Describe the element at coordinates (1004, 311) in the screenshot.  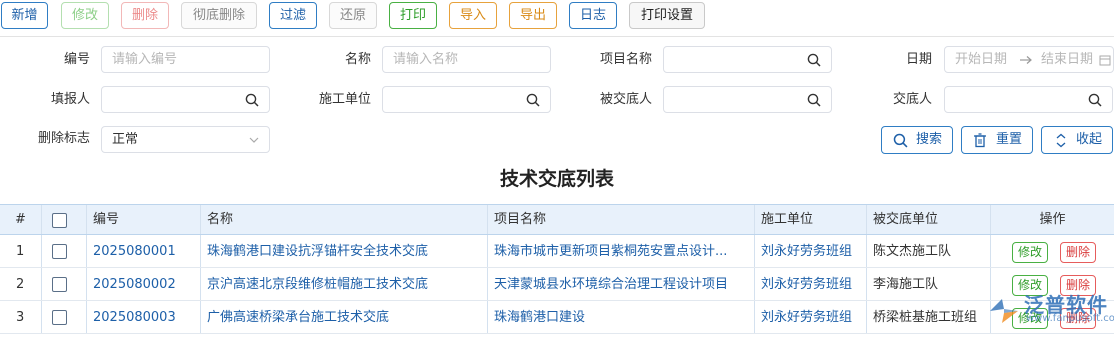
I see `logo-icon` at that location.